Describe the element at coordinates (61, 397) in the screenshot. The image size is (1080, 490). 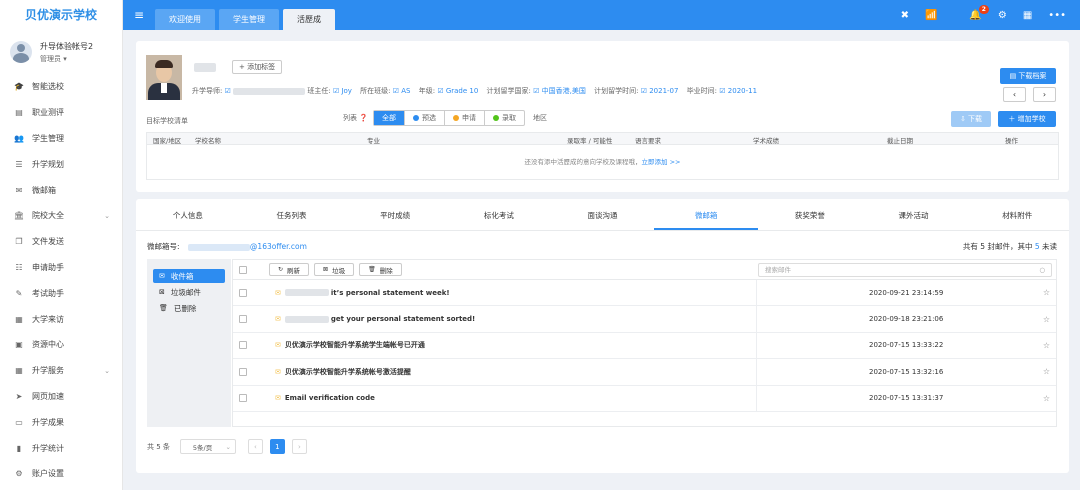
I see `sidebar-item: ➤ 网页加速` at that location.